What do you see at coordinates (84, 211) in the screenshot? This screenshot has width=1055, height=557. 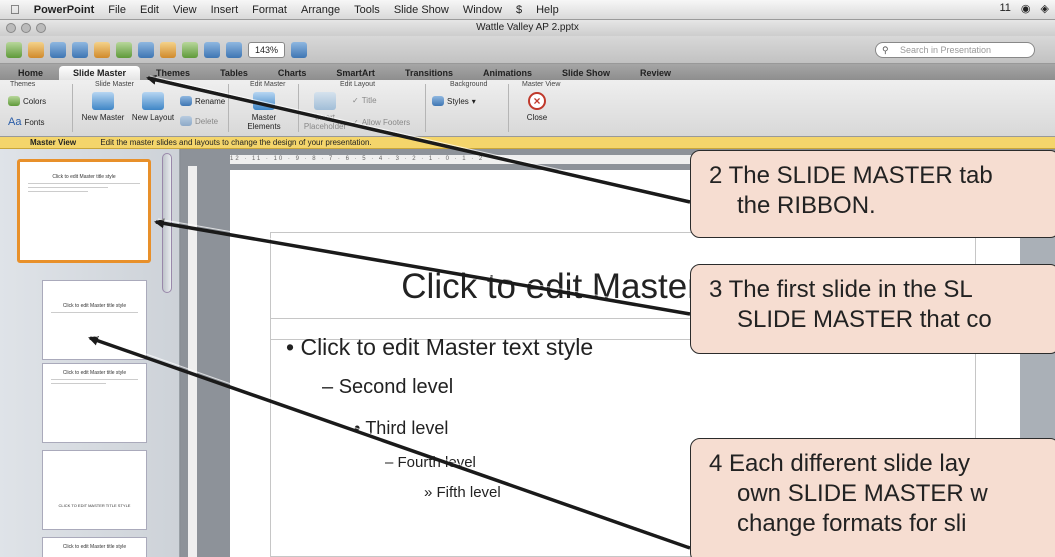 I see `thumbnail-slide-master: Click to edit Master title style` at bounding box center [84, 211].